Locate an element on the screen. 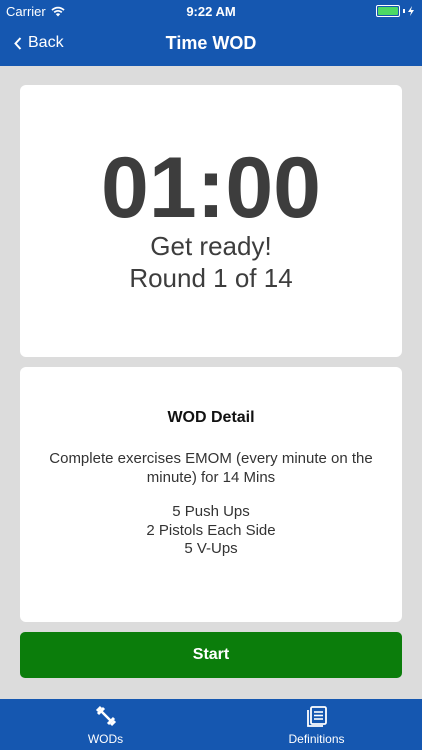 The height and width of the screenshot is (750, 422). timer-status: Get ready! is located at coordinates (211, 246).